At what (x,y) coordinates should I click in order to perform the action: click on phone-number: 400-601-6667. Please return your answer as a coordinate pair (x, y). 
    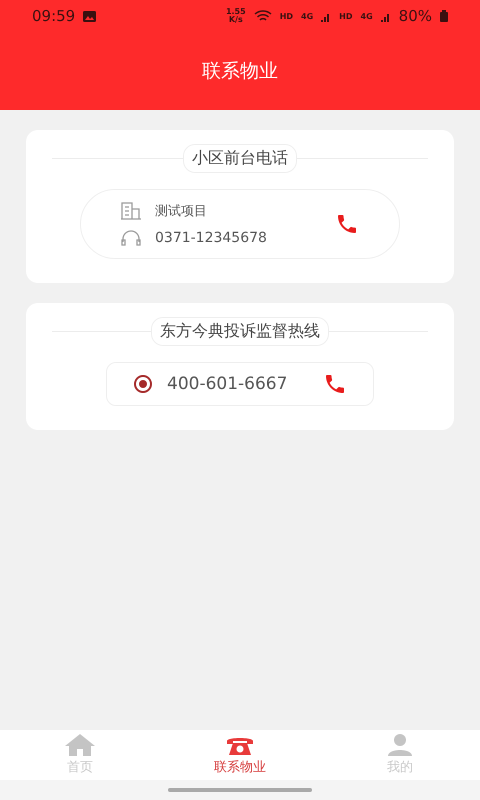
    Looking at the image, I should click on (227, 384).